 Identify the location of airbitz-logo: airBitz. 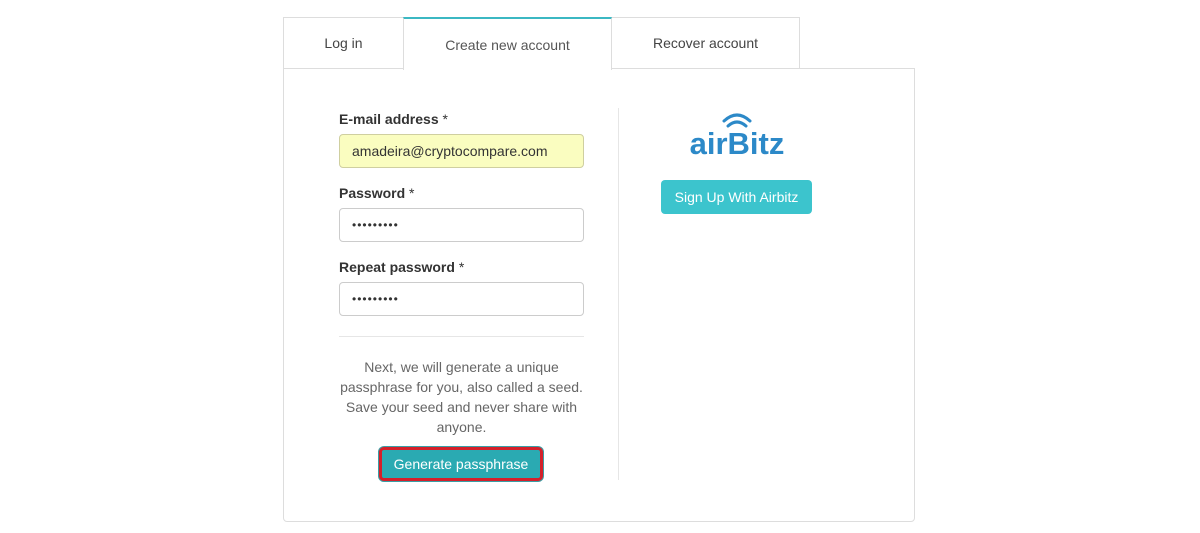
(737, 144).